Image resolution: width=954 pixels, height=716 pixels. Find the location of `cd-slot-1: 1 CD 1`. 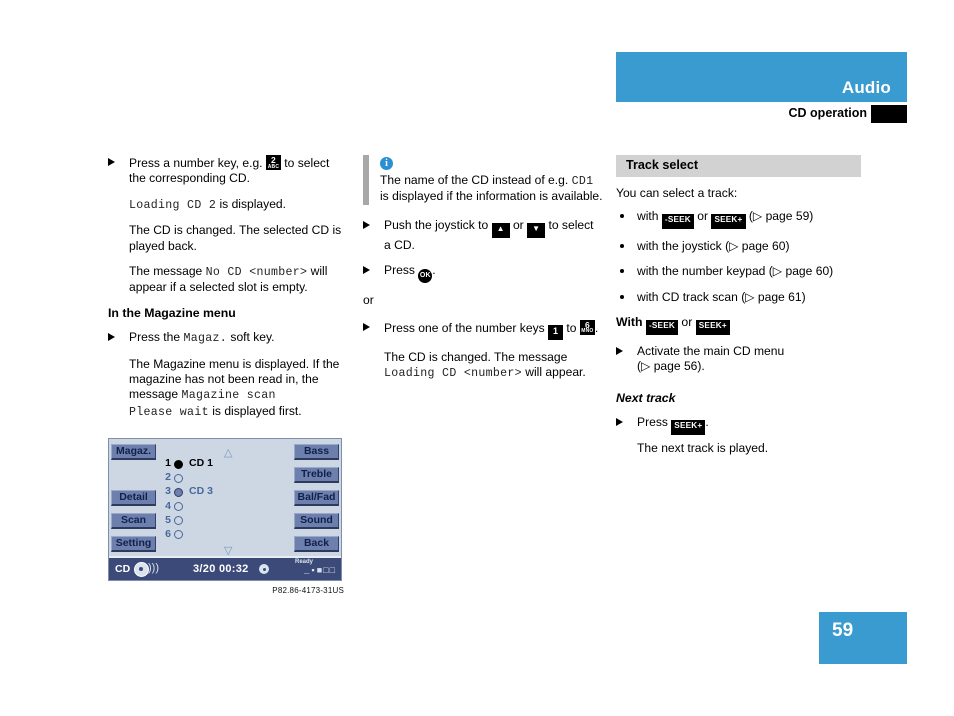

cd-slot-1: 1 CD 1 is located at coordinates (221, 464).